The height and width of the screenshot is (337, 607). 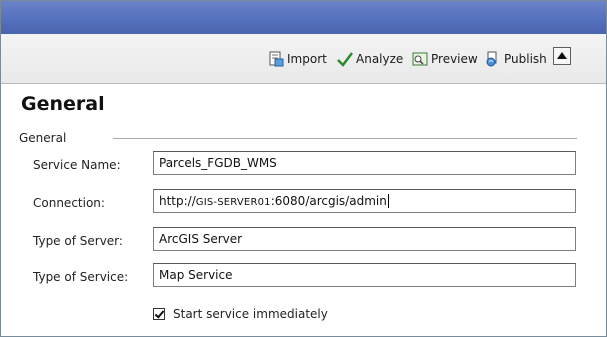 What do you see at coordinates (69, 203) in the screenshot?
I see `connection-label: Connection:` at bounding box center [69, 203].